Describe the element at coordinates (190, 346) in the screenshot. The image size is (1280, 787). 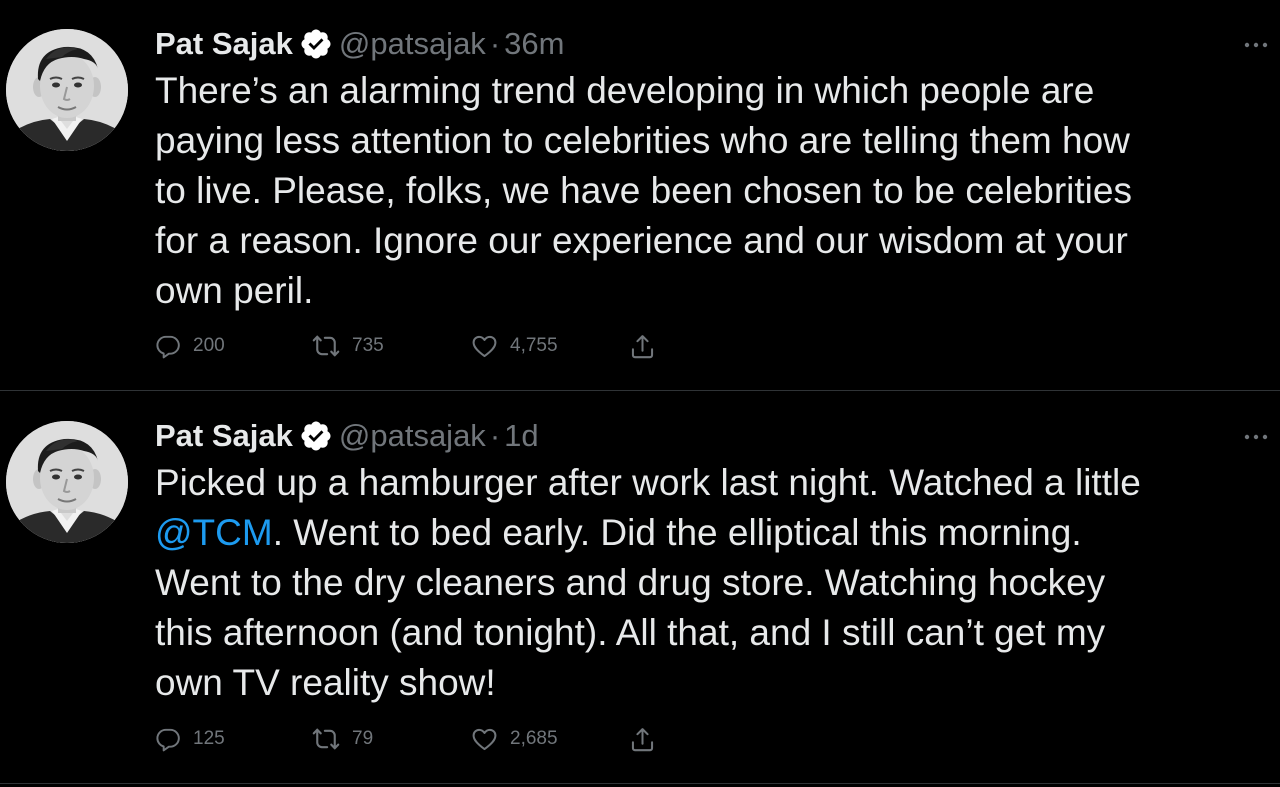
I see `reply-button: 200` at that location.